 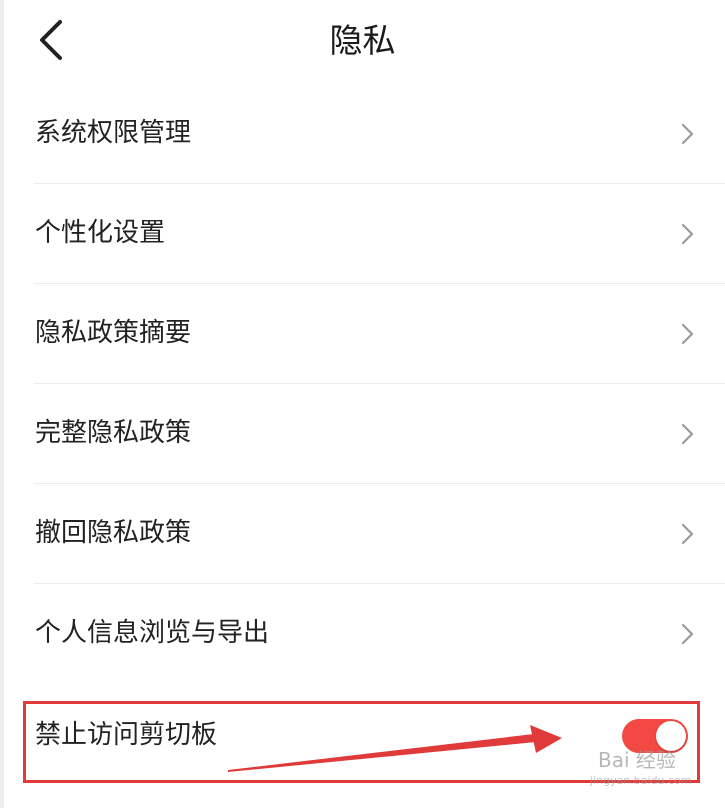 I want to click on menu-item-label: 撤回隐私政策, so click(x=113, y=533).